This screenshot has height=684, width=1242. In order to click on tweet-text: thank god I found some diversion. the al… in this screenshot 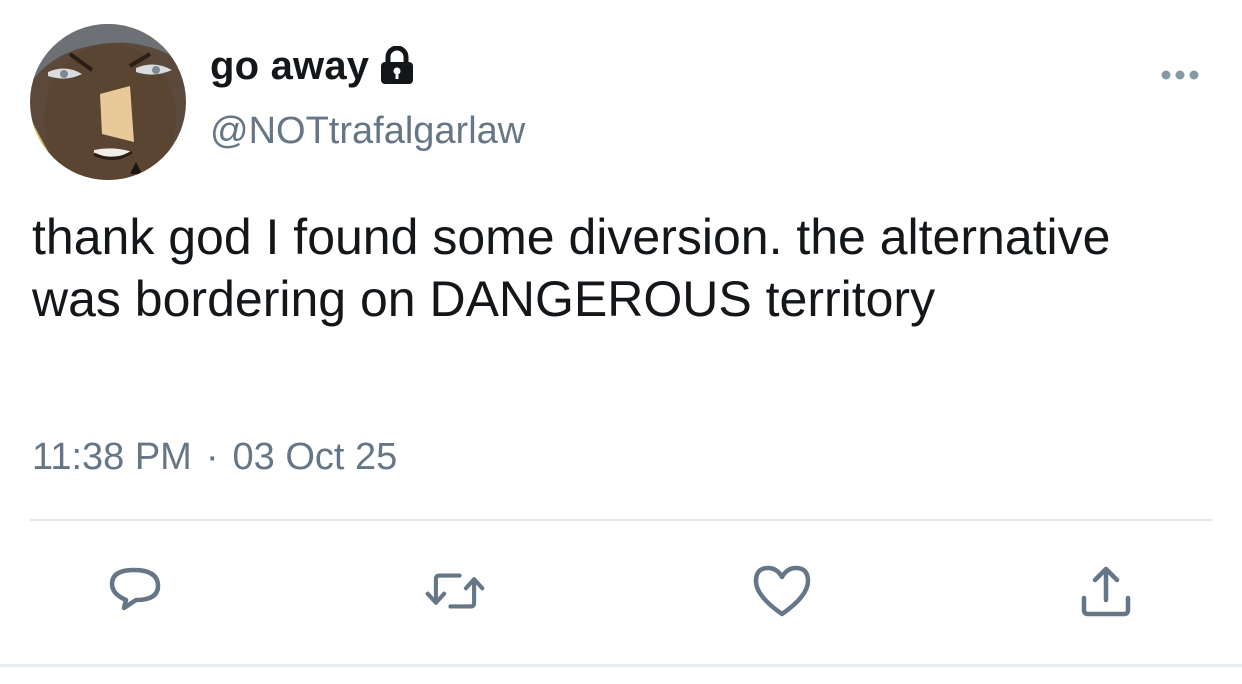, I will do `click(571, 268)`.